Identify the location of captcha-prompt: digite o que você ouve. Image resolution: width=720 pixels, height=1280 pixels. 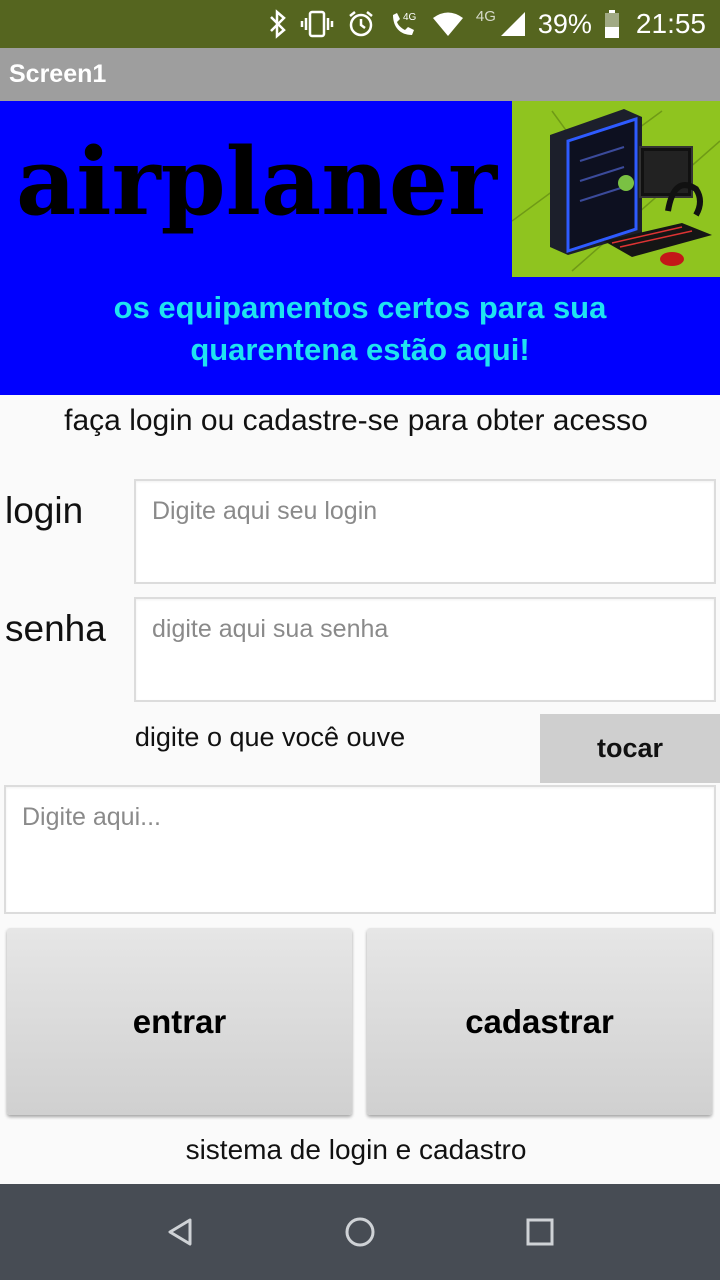
(270, 737).